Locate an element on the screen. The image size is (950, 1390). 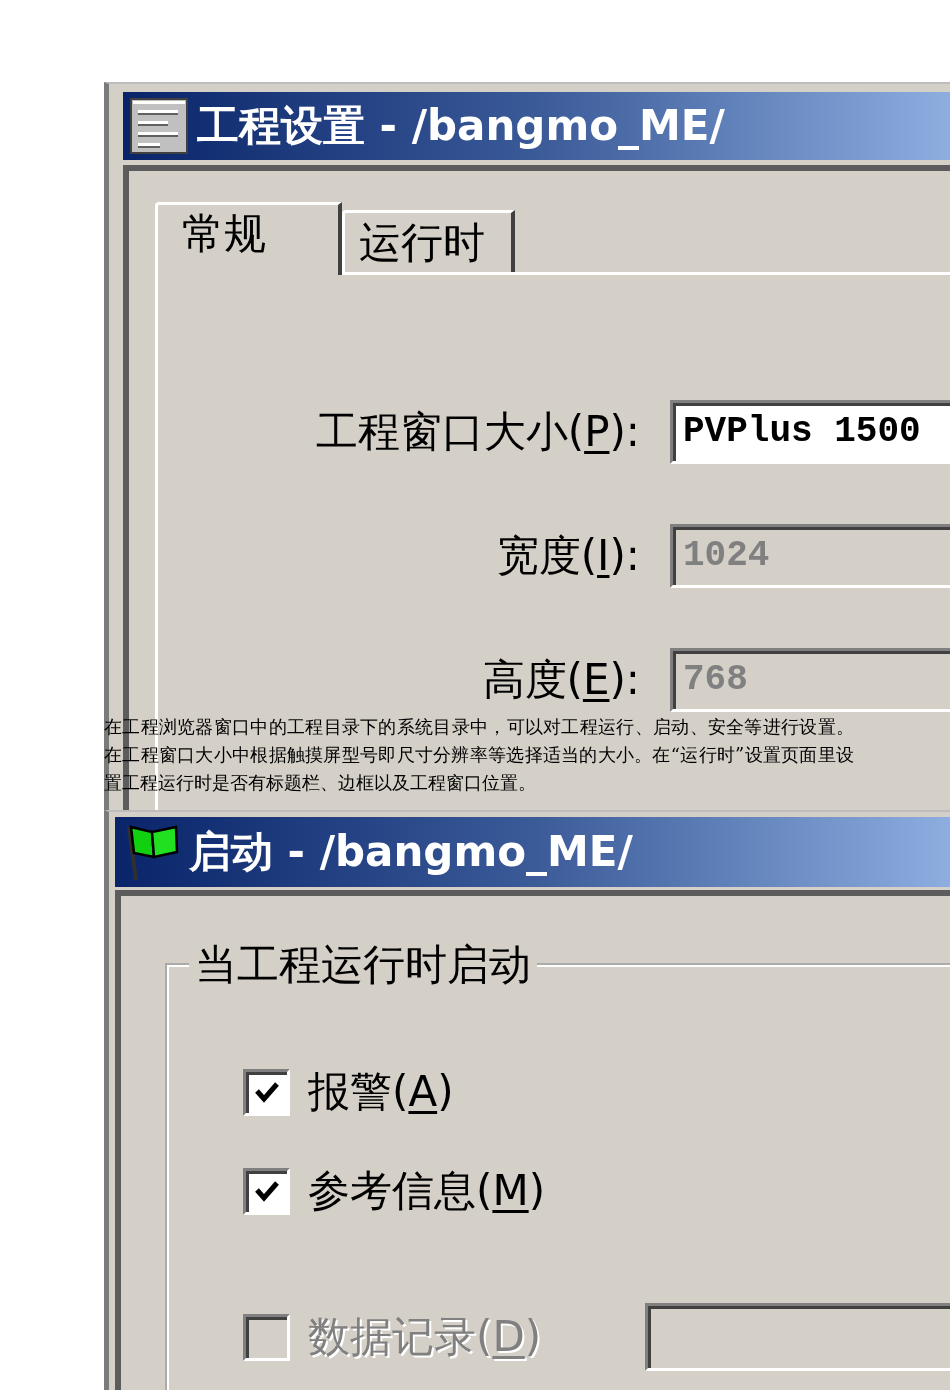
field-label: 高度(E): is located at coordinates (561, 680).